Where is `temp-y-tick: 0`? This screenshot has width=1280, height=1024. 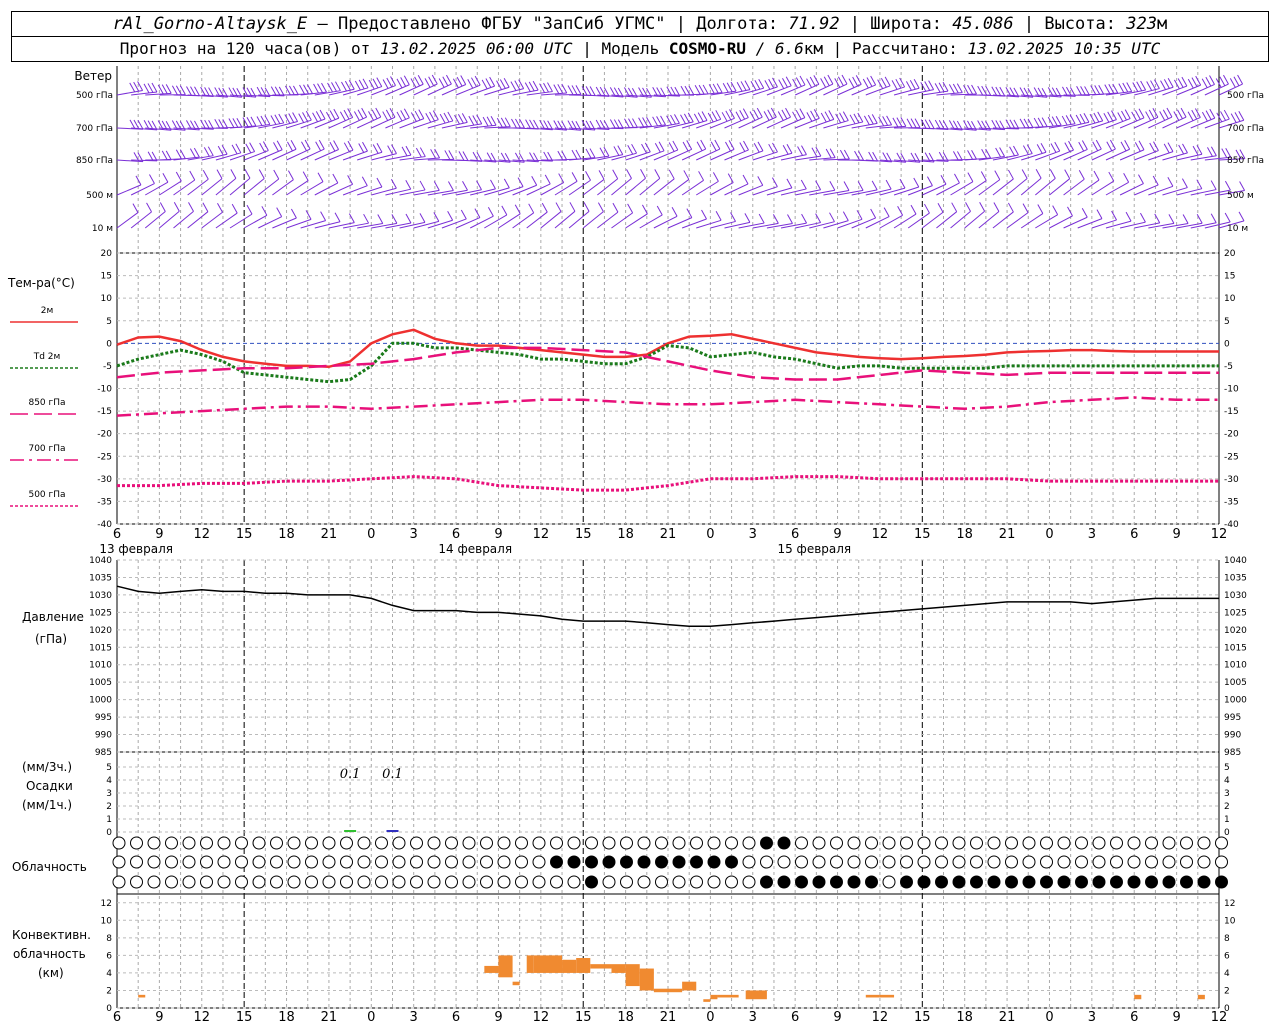
temp-y-tick: 0 is located at coordinates (109, 344).